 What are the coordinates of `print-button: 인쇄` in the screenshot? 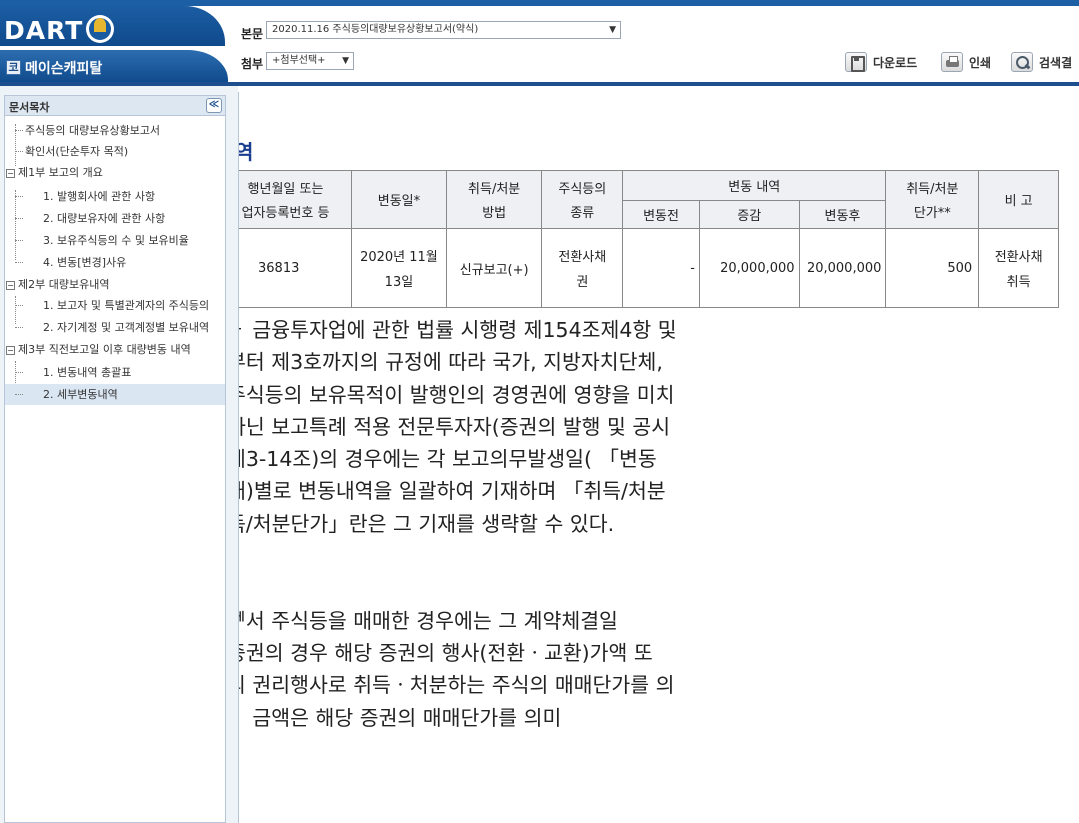 It's located at (966, 62).